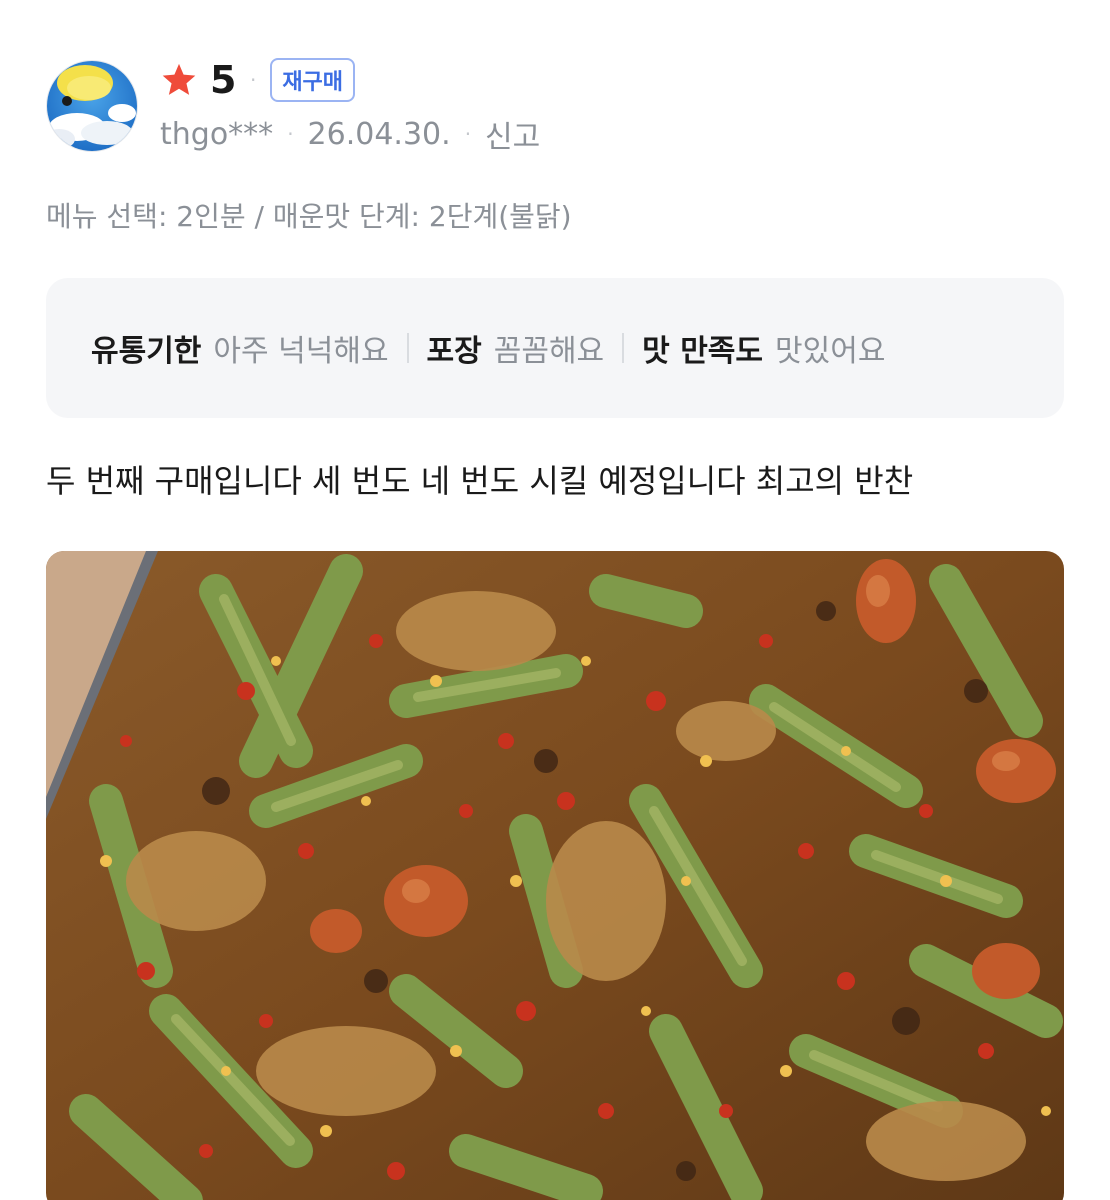 Image resolution: width=1110 pixels, height=1200 pixels. What do you see at coordinates (301, 351) in the screenshot?
I see `summary-value-expiry: 아주 넉넉해요` at bounding box center [301, 351].